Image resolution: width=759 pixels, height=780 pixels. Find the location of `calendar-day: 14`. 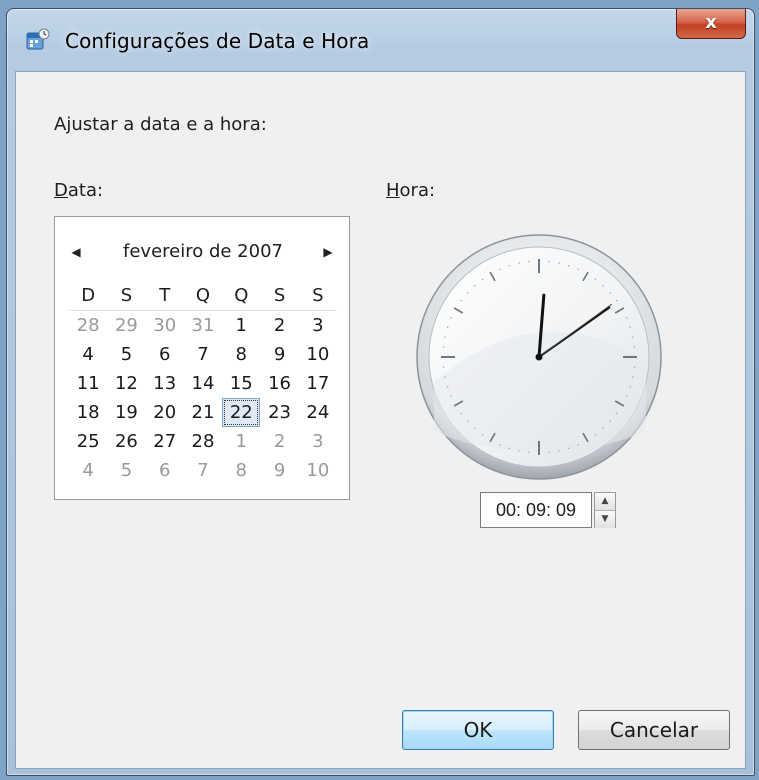

calendar-day: 14 is located at coordinates (203, 383).